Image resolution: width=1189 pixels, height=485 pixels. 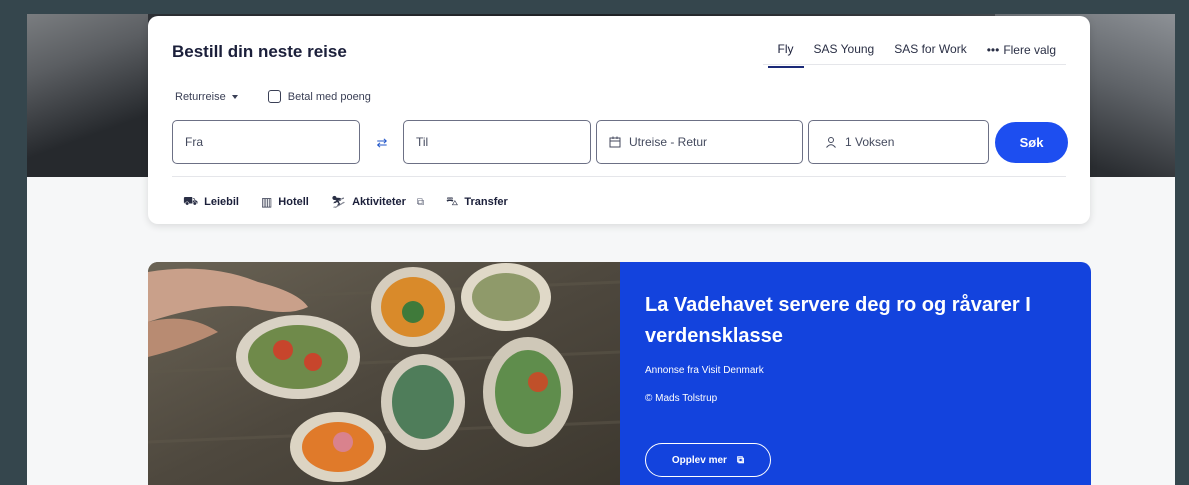 I want to click on activity-icon: ⛷, so click(x=338, y=202).